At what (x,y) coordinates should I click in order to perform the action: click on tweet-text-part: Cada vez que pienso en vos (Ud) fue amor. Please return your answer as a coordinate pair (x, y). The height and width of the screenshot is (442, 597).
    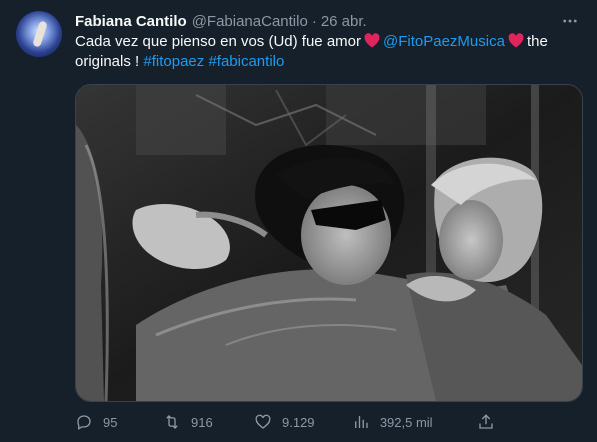
    Looking at the image, I should click on (218, 41).